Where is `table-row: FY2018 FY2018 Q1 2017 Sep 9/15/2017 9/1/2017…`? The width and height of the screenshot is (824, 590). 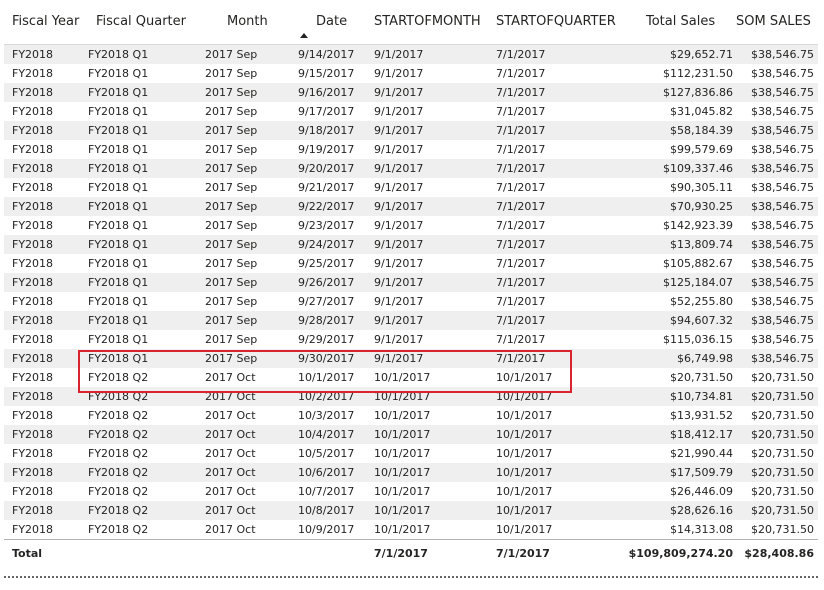 table-row: FY2018 FY2018 Q1 2017 Sep 9/15/2017 9/1/2017… is located at coordinates (411, 73).